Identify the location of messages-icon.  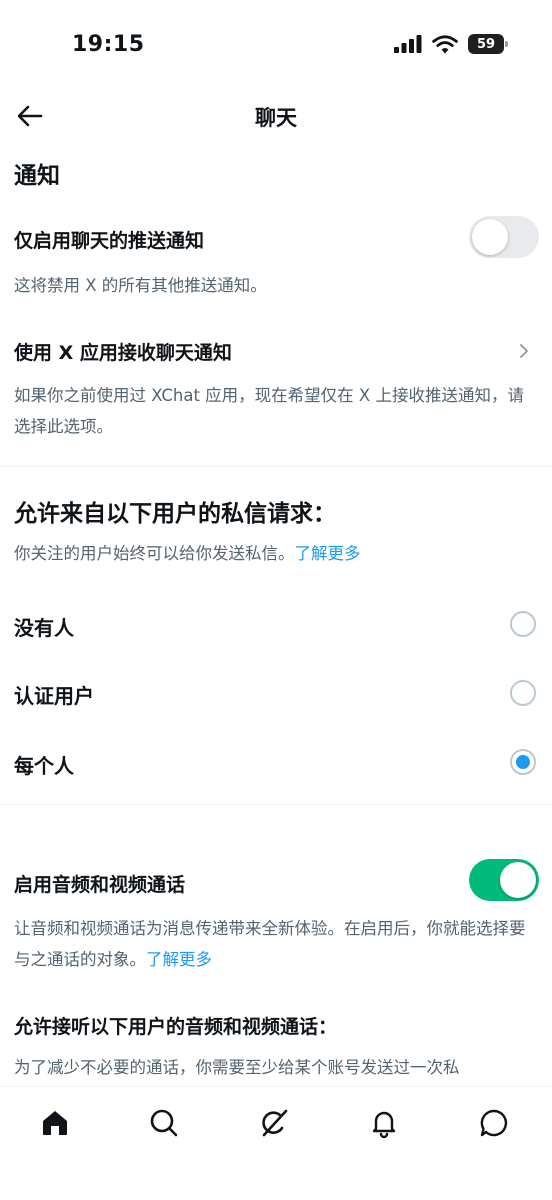
(494, 1123).